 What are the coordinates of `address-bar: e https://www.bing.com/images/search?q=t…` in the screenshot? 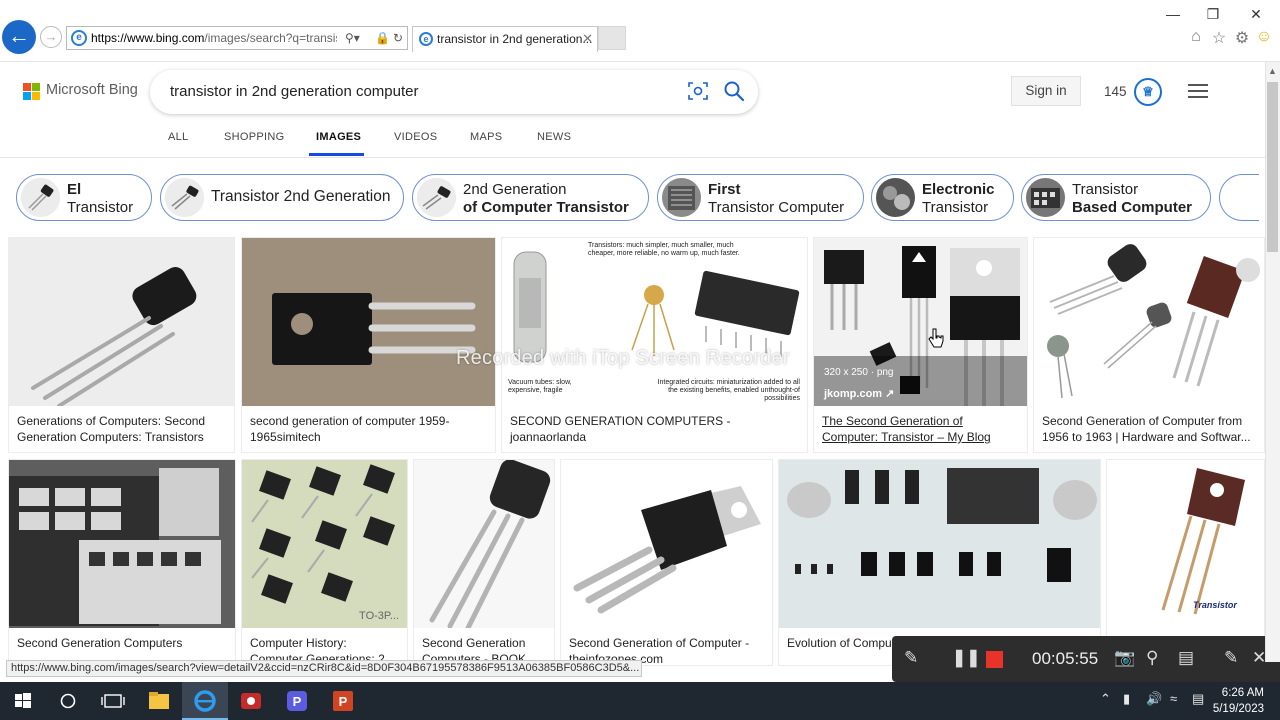 It's located at (237, 38).